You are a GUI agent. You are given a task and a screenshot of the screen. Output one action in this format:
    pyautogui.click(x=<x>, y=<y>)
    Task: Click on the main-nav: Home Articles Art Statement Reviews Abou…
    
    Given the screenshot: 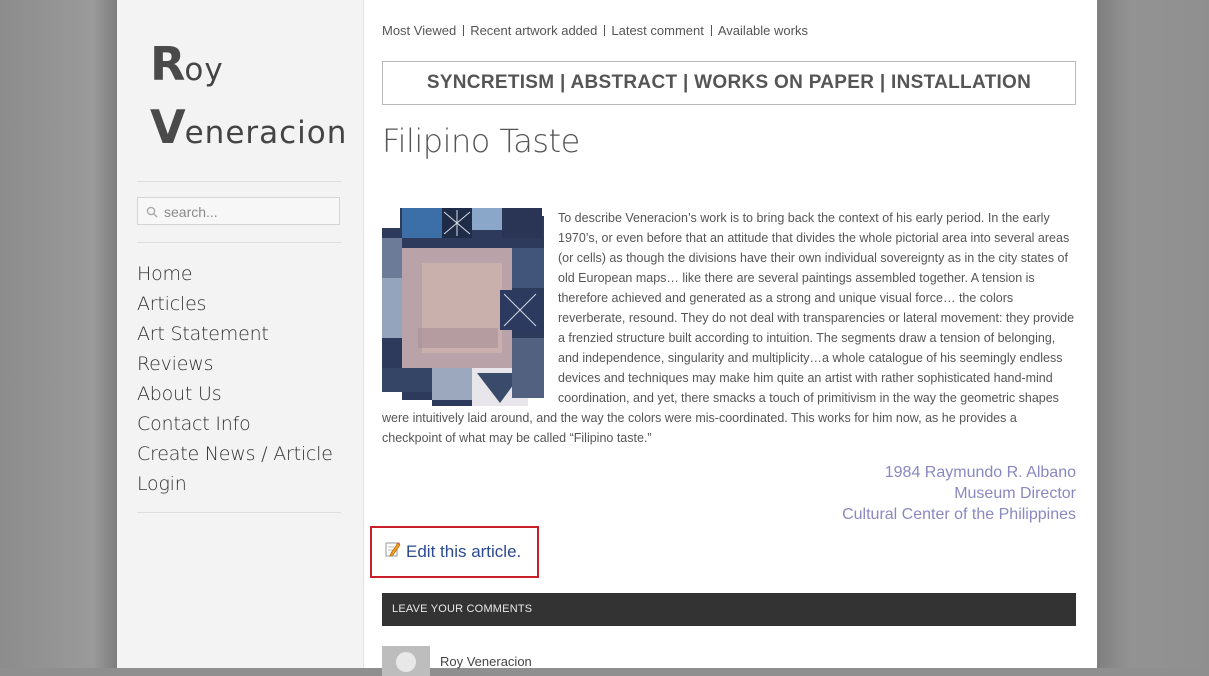 What is the action you would take?
    pyautogui.click(x=235, y=380)
    